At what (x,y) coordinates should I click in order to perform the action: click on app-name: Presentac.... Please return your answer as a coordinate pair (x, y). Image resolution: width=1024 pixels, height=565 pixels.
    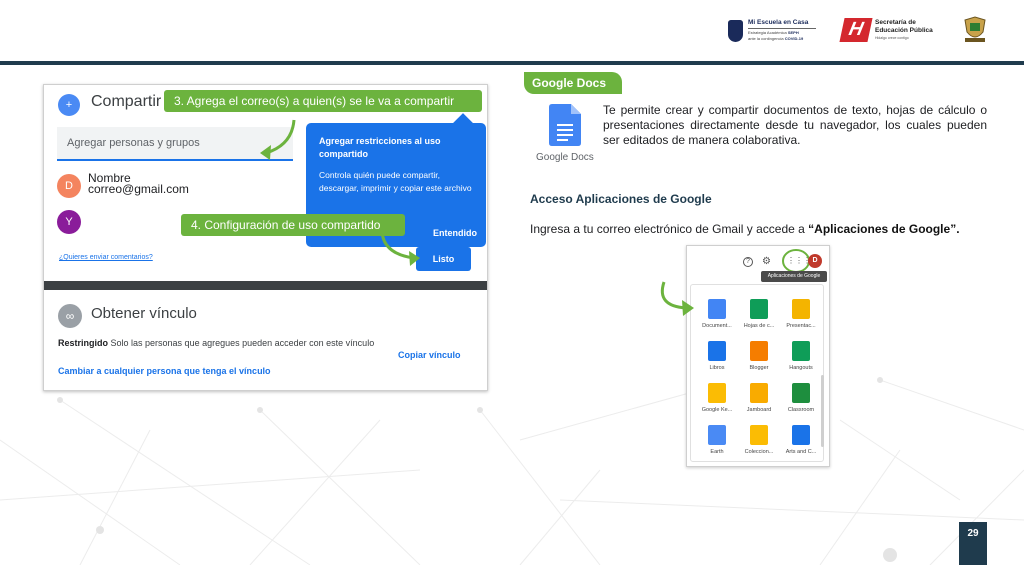
    Looking at the image, I should click on (801, 326).